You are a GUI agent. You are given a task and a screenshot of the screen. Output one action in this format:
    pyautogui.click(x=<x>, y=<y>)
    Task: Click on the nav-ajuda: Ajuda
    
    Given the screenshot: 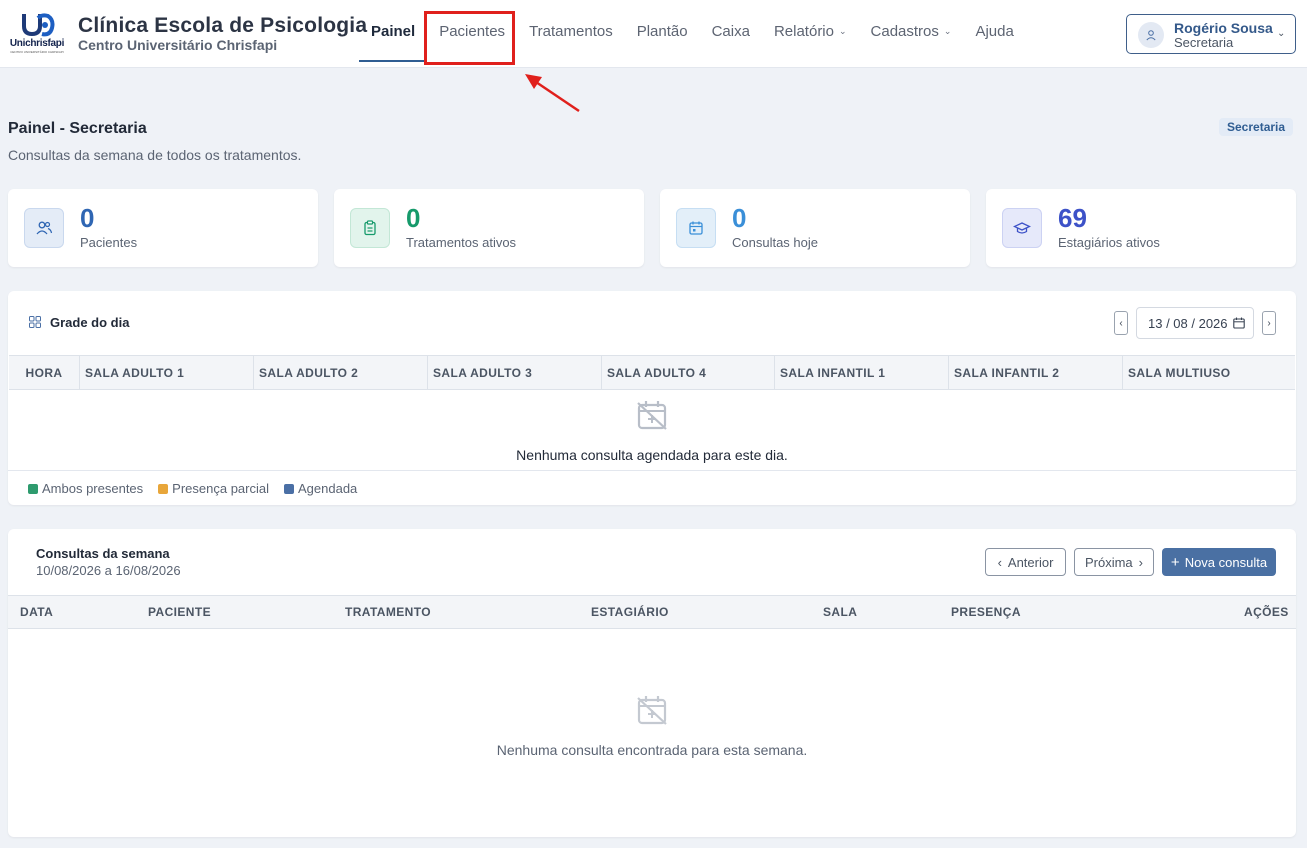 What is the action you would take?
    pyautogui.click(x=994, y=31)
    